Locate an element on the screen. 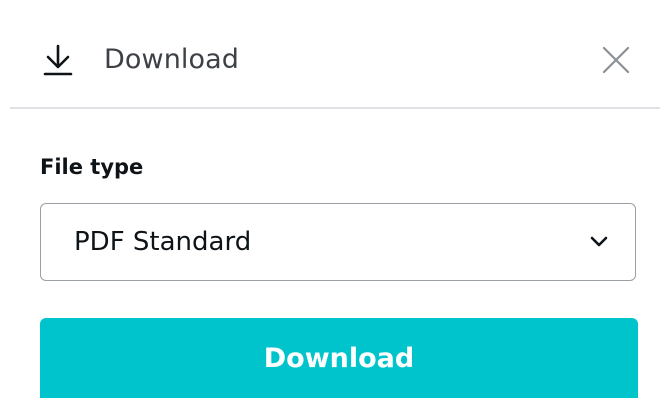 The image size is (660, 398). close-icon is located at coordinates (616, 60).